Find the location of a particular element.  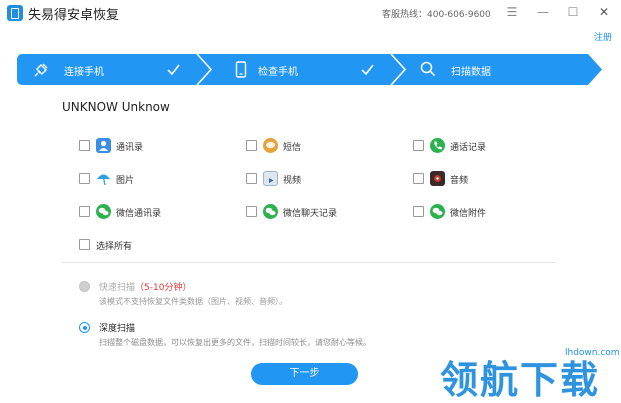

wechat-contacts-checkbox is located at coordinates (84, 211).